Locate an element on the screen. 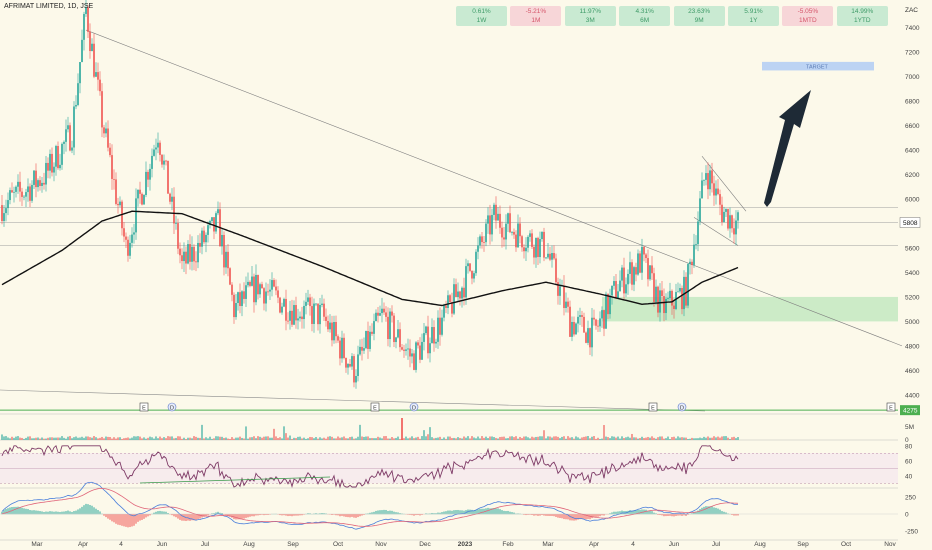 The height and width of the screenshot is (550, 932). rsi-pane: 80 60 40 is located at coordinates (456, 466).